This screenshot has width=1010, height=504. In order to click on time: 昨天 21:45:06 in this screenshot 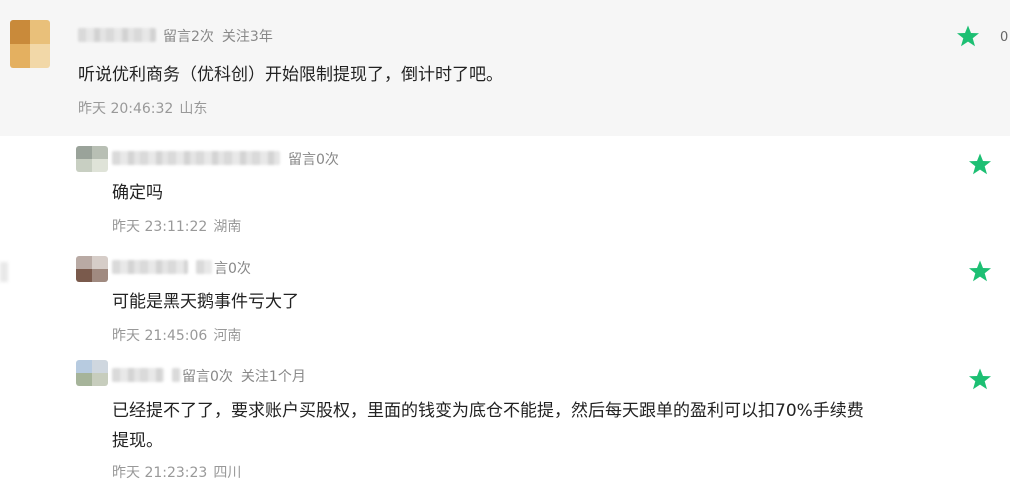, I will do `click(160, 336)`.